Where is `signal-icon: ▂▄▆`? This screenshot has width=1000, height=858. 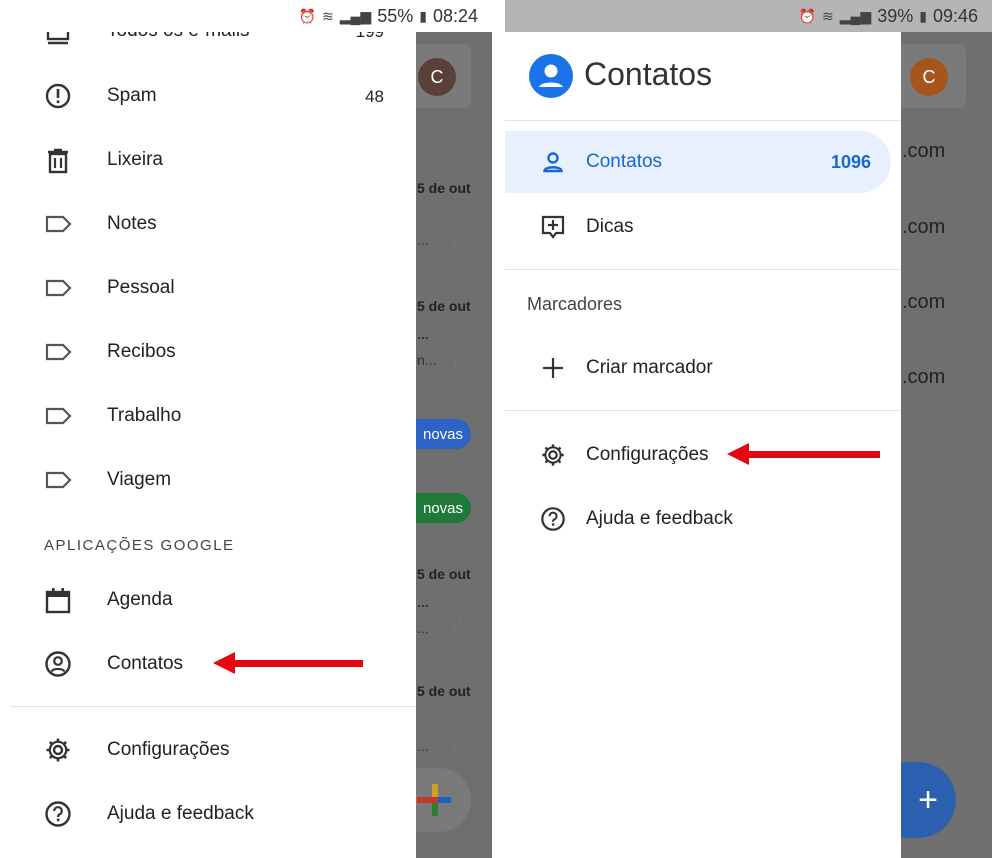 signal-icon: ▂▄▆ is located at coordinates (855, 15).